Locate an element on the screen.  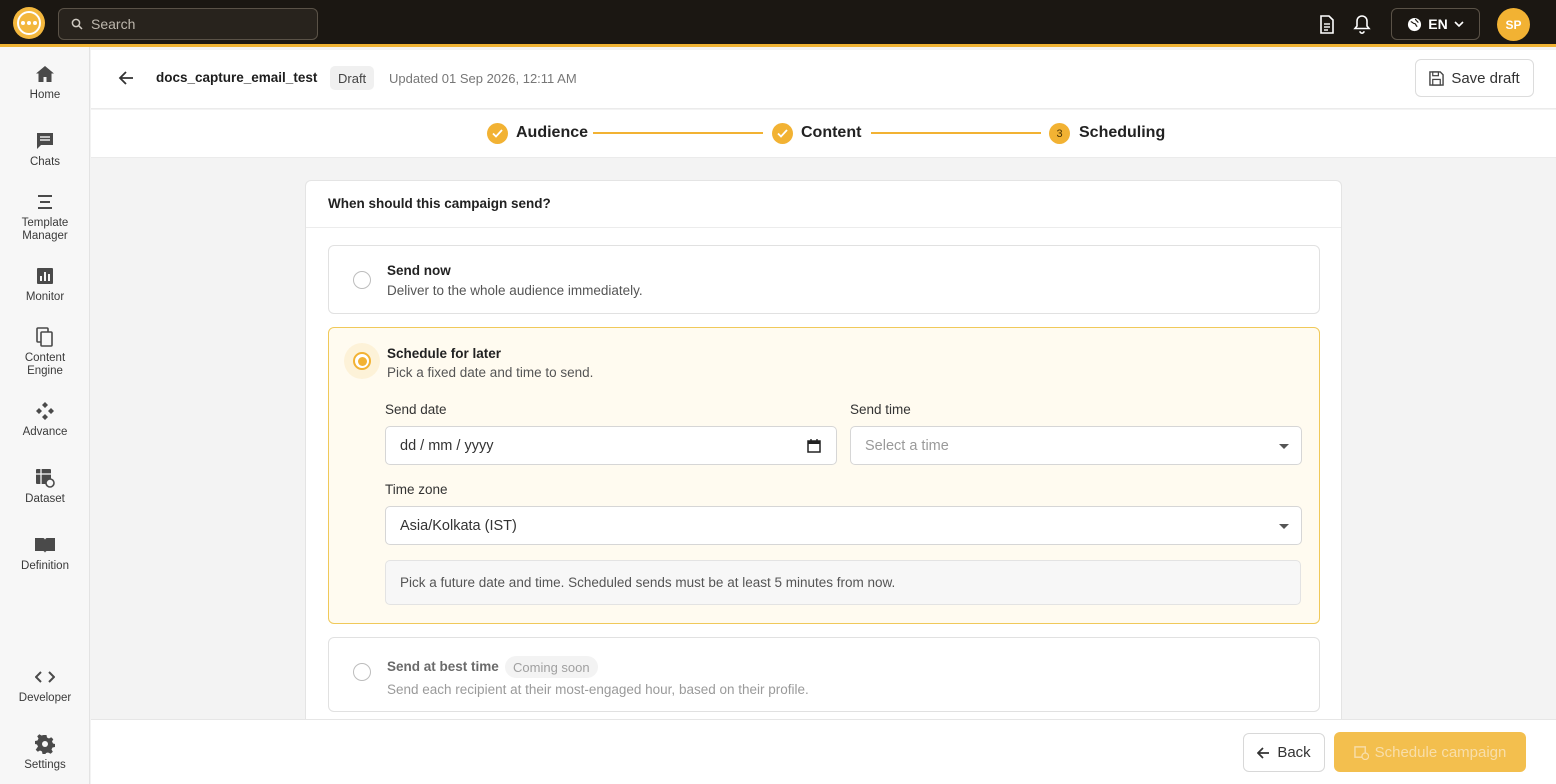
globe-icon is located at coordinates (1415, 24).